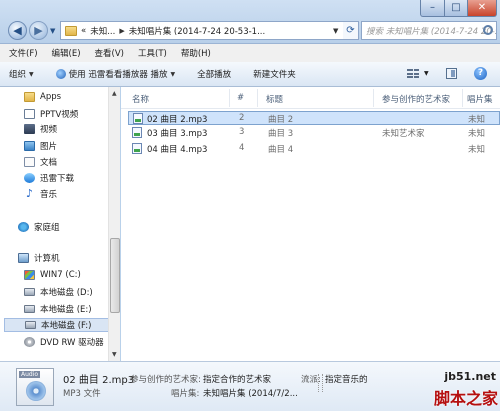 Image resolution: width=500 pixels, height=411 pixels. I want to click on help-button: ?, so click(480, 73).